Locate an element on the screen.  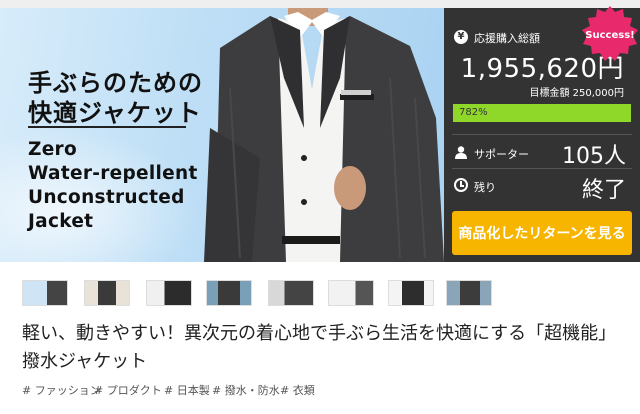
top-bar is located at coordinates (320, 4).